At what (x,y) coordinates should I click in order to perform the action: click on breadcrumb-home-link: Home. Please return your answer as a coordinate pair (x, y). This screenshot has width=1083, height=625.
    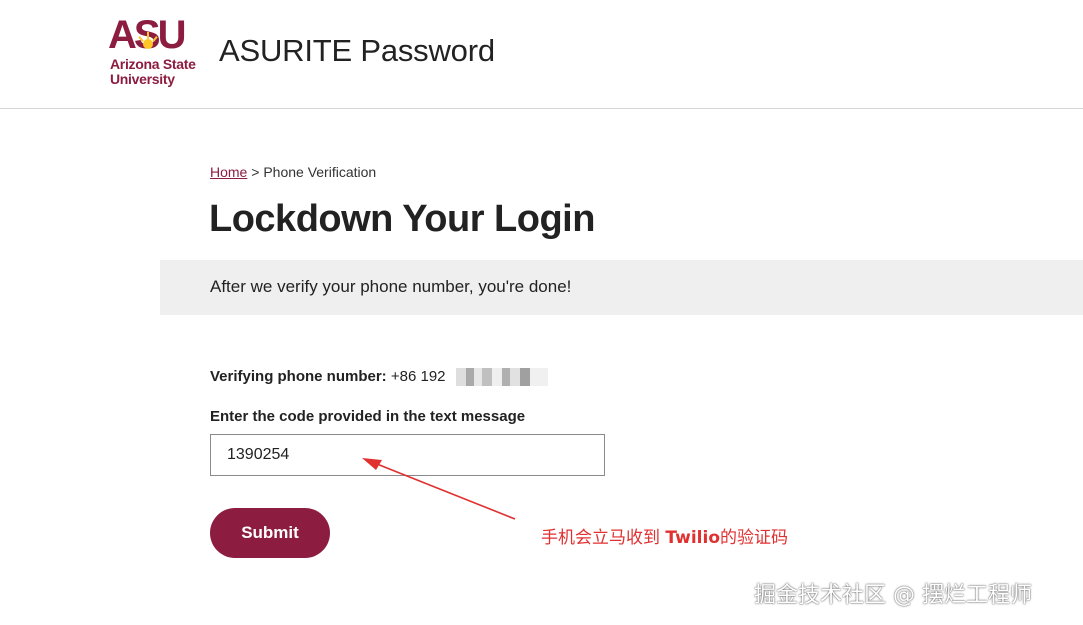
    Looking at the image, I should click on (228, 172).